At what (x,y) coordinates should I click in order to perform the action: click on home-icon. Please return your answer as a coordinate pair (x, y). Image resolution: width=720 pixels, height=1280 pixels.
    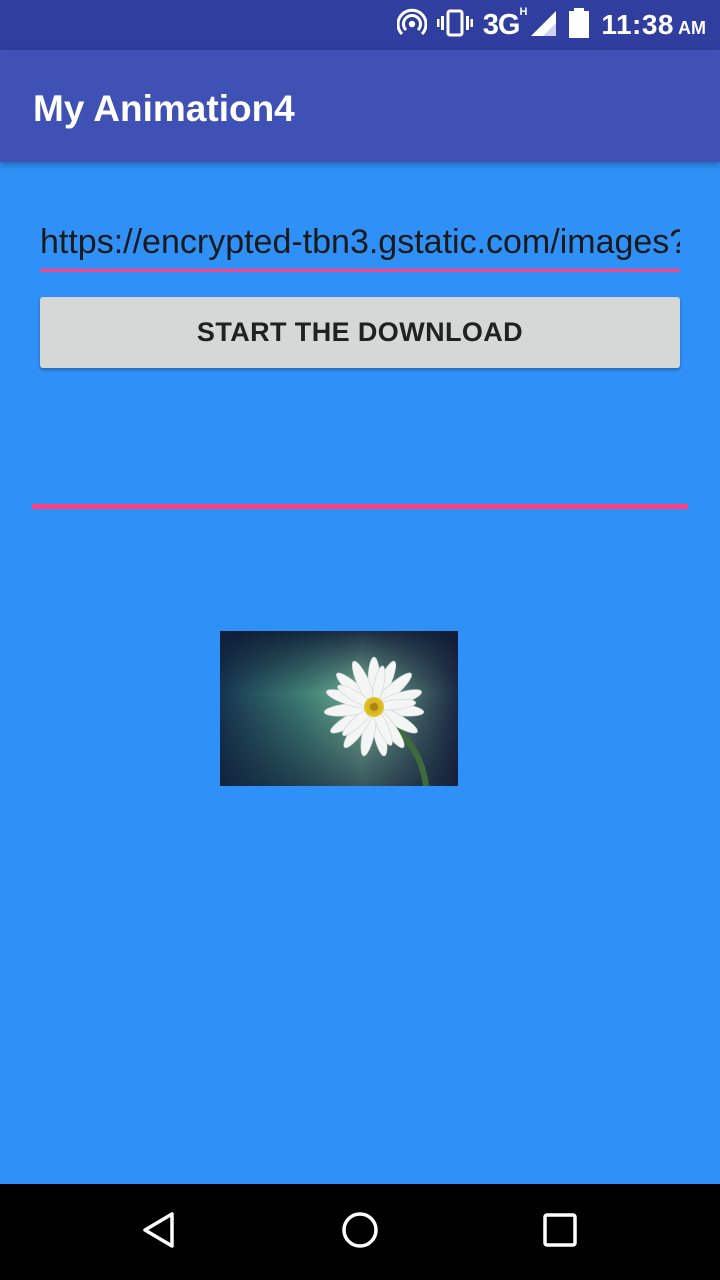
    Looking at the image, I should click on (360, 1232).